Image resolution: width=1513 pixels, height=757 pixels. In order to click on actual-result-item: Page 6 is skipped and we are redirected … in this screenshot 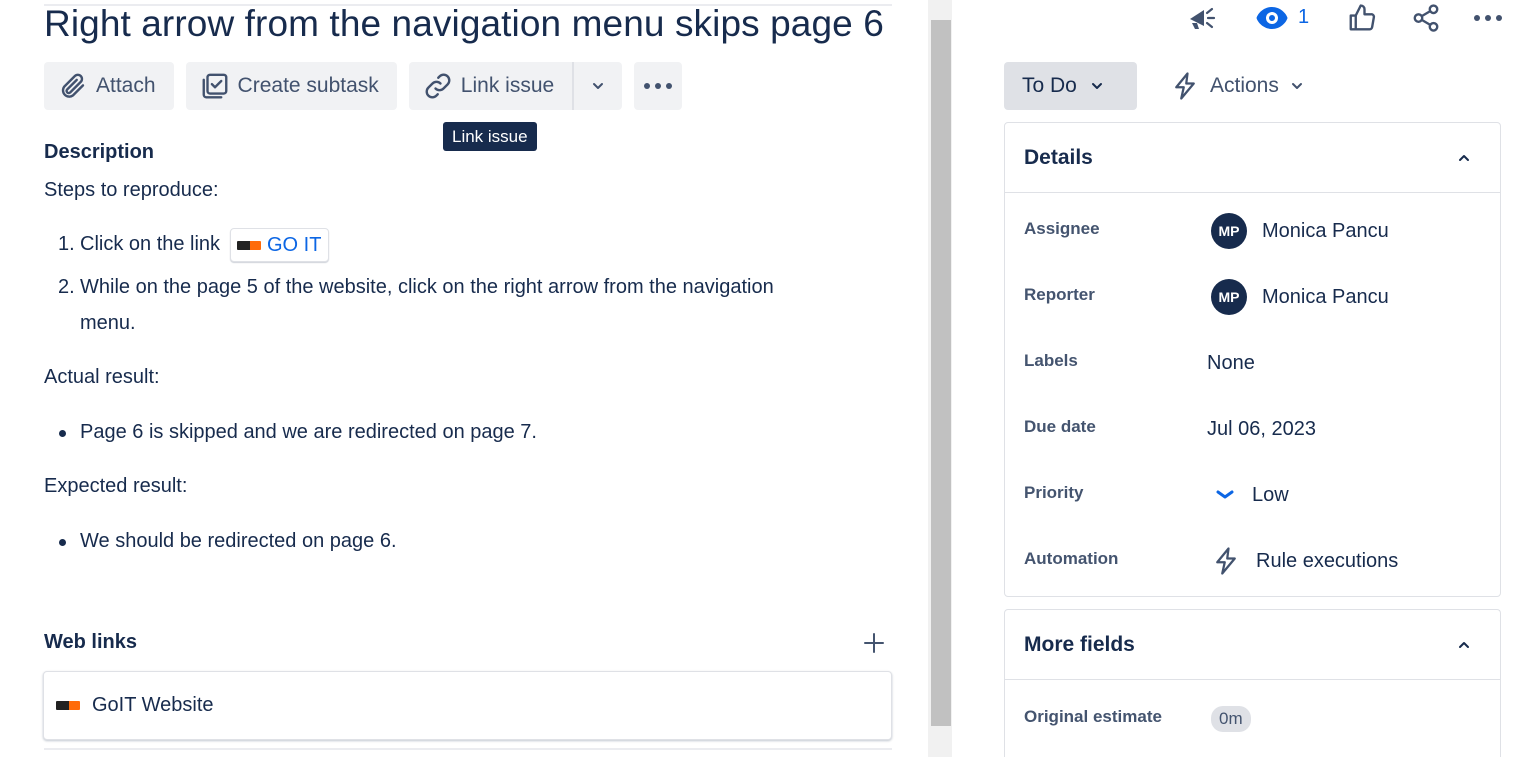, I will do `click(308, 432)`.